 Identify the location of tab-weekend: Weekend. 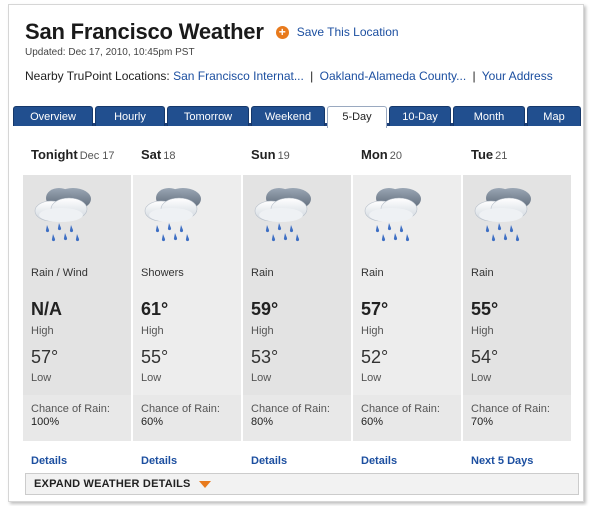
(288, 116).